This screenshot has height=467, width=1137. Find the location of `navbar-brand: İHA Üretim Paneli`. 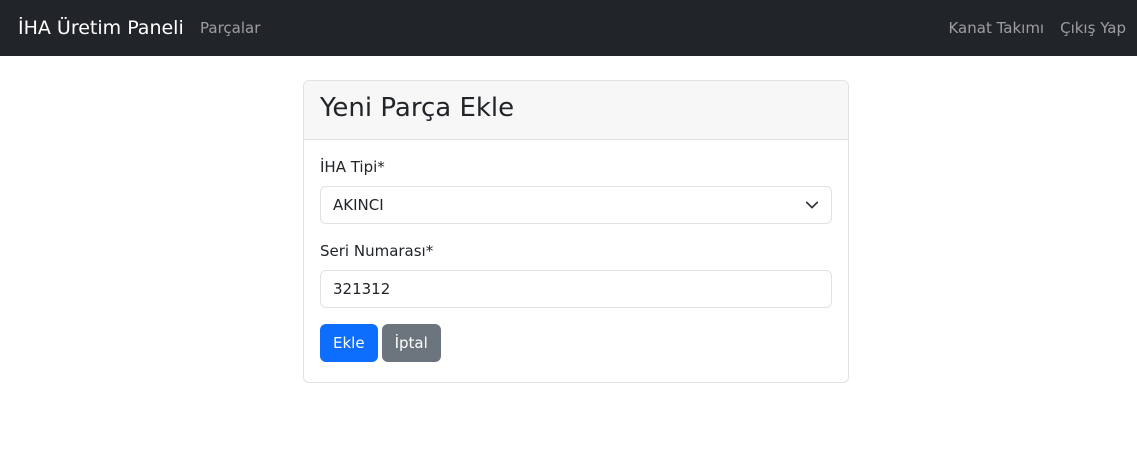

navbar-brand: İHA Üretim Paneli is located at coordinates (101, 28).